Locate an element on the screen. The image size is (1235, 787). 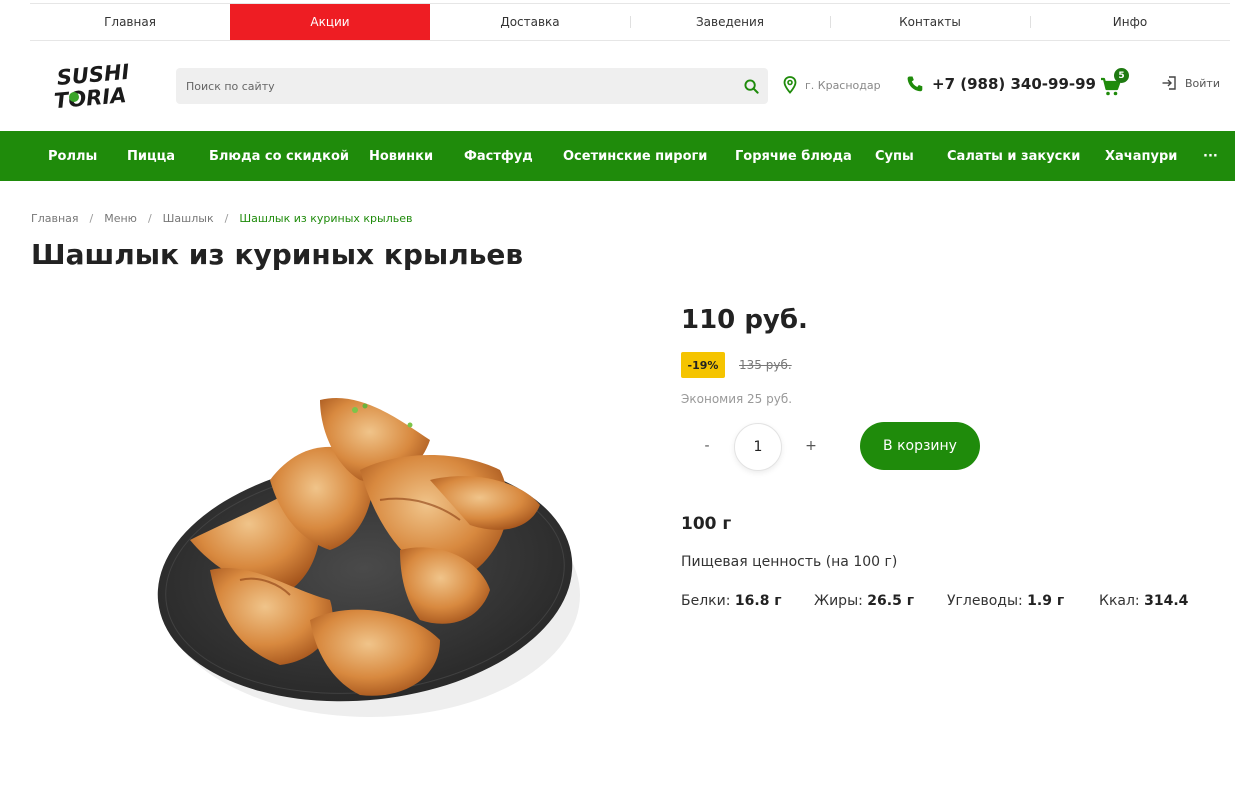
phone-link: +7 (988) 340-99-99 is located at coordinates (1001, 84).